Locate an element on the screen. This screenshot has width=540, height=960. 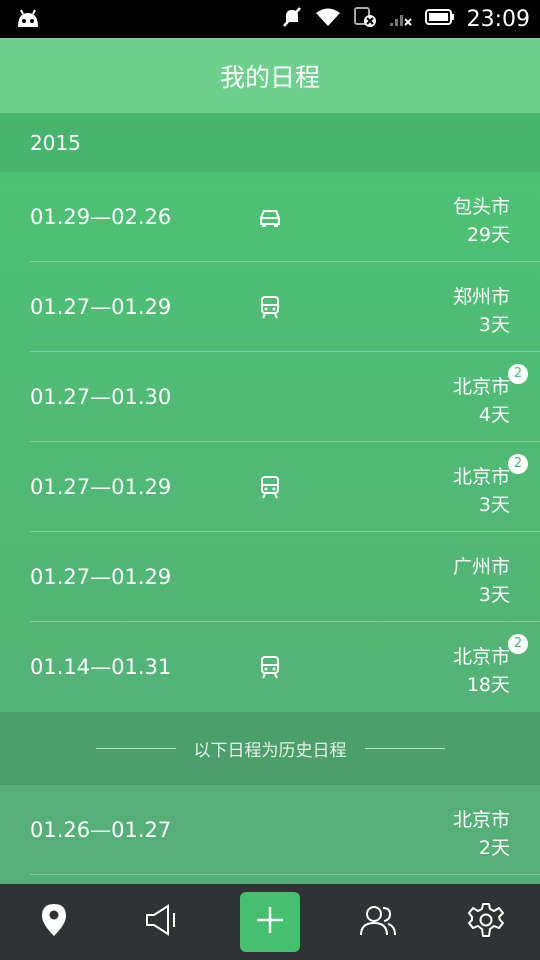
nav-broadcast-button is located at coordinates (162, 922).